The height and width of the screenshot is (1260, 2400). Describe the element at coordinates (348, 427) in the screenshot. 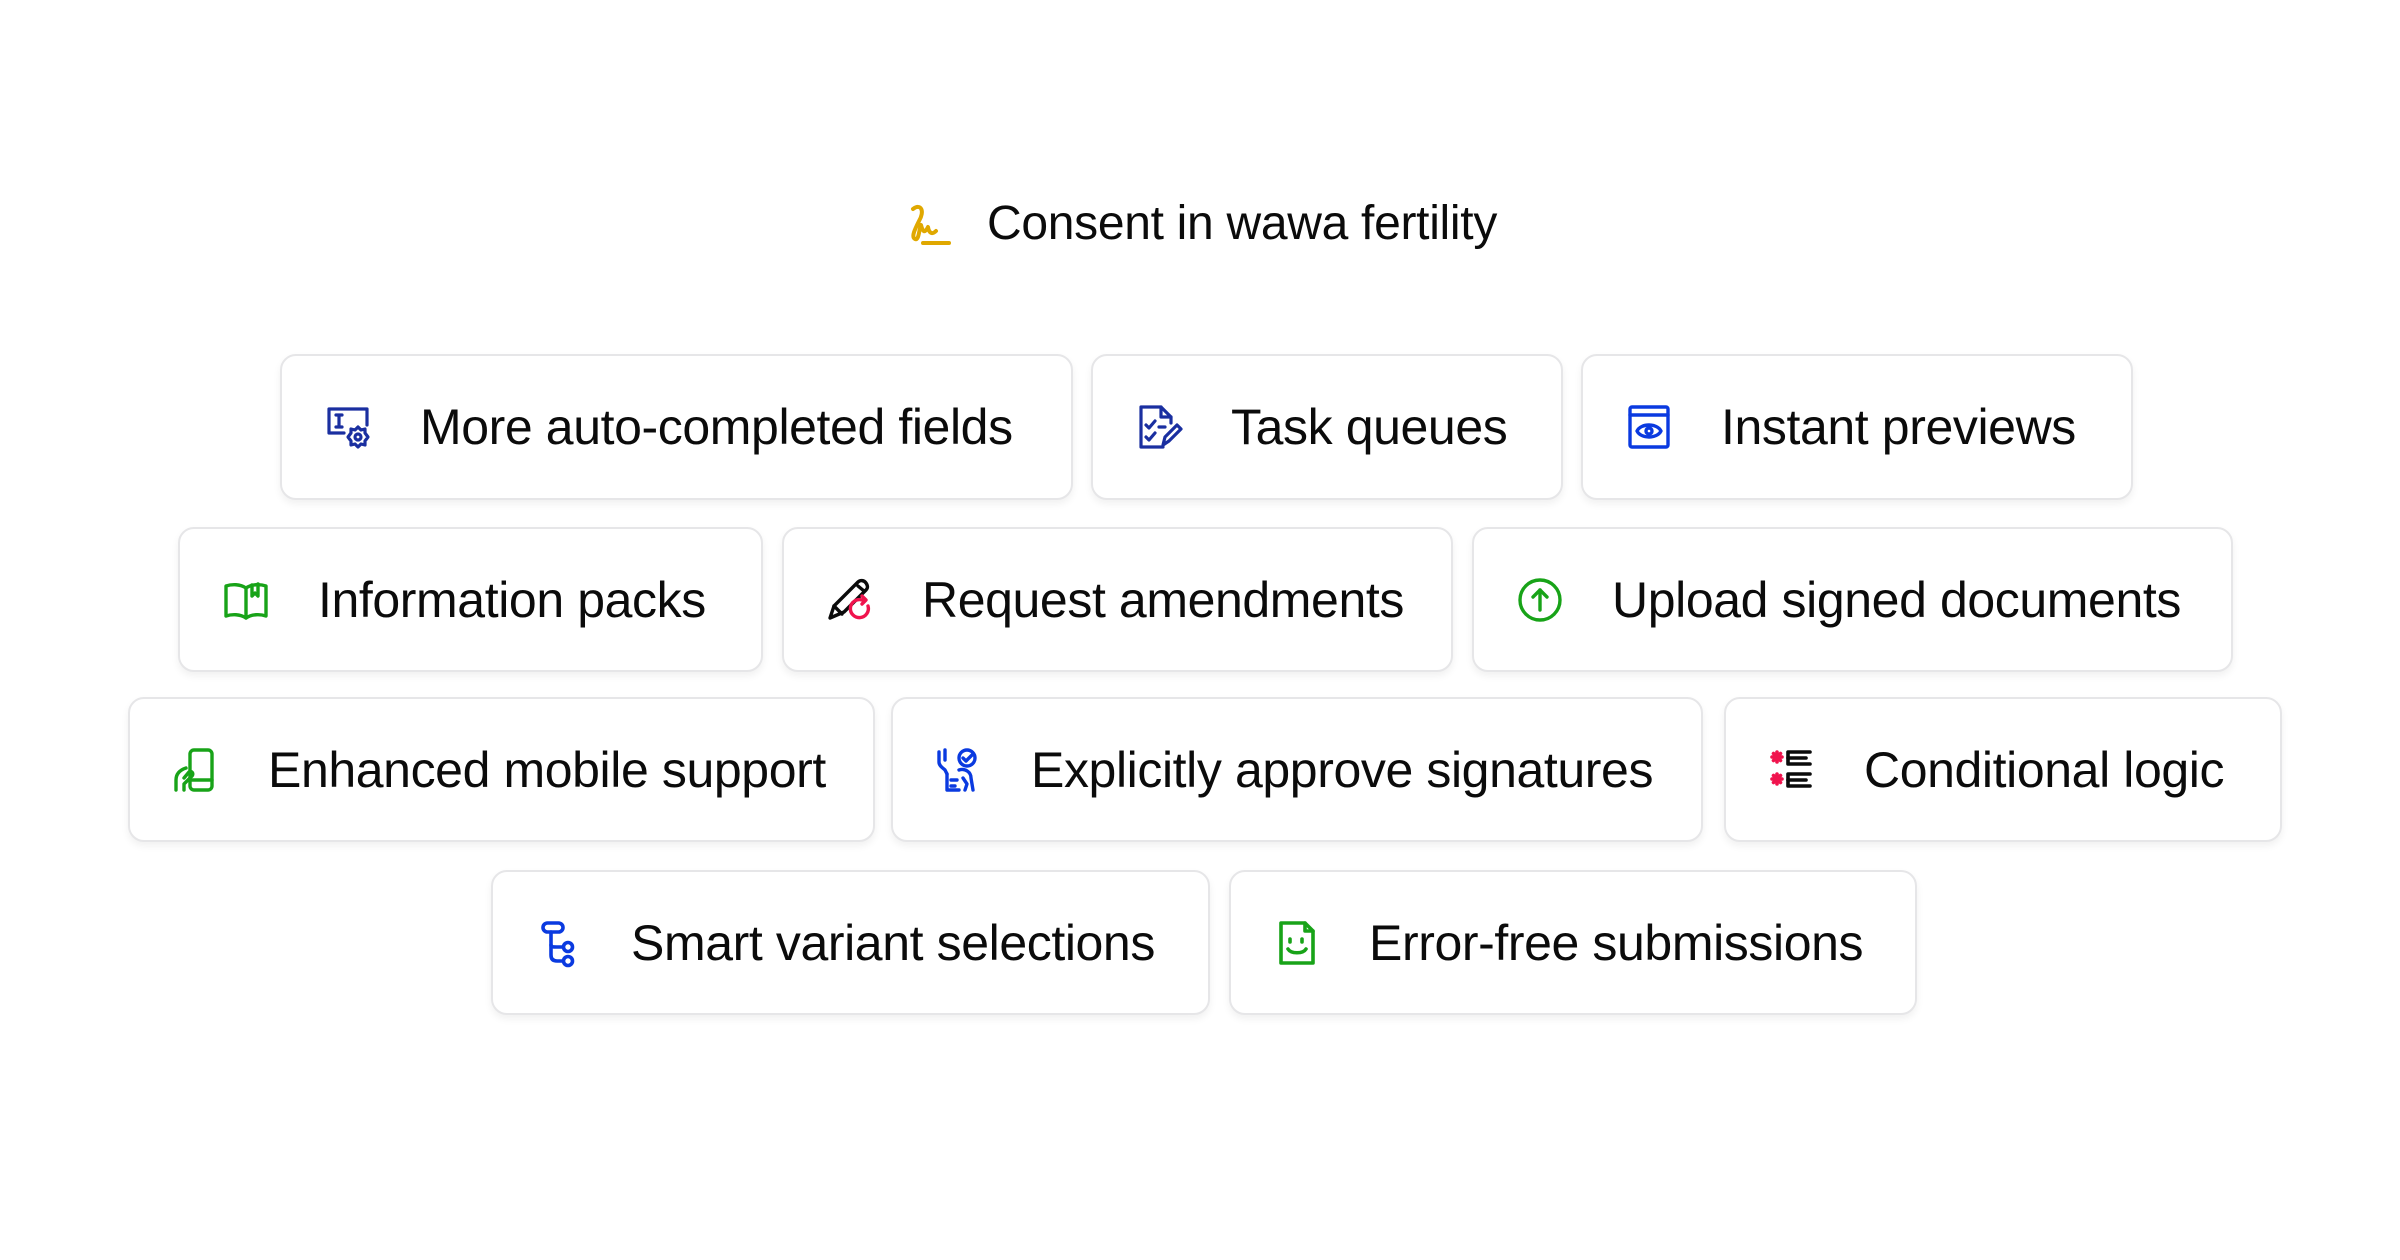

I see `text-field-gear-icon` at that location.